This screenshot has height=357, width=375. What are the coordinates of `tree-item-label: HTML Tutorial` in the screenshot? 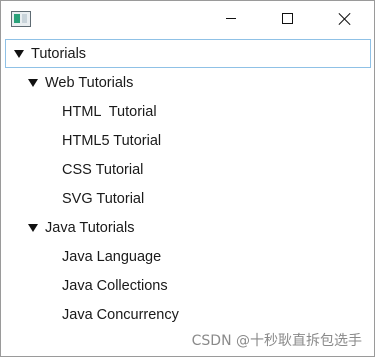 It's located at (109, 111).